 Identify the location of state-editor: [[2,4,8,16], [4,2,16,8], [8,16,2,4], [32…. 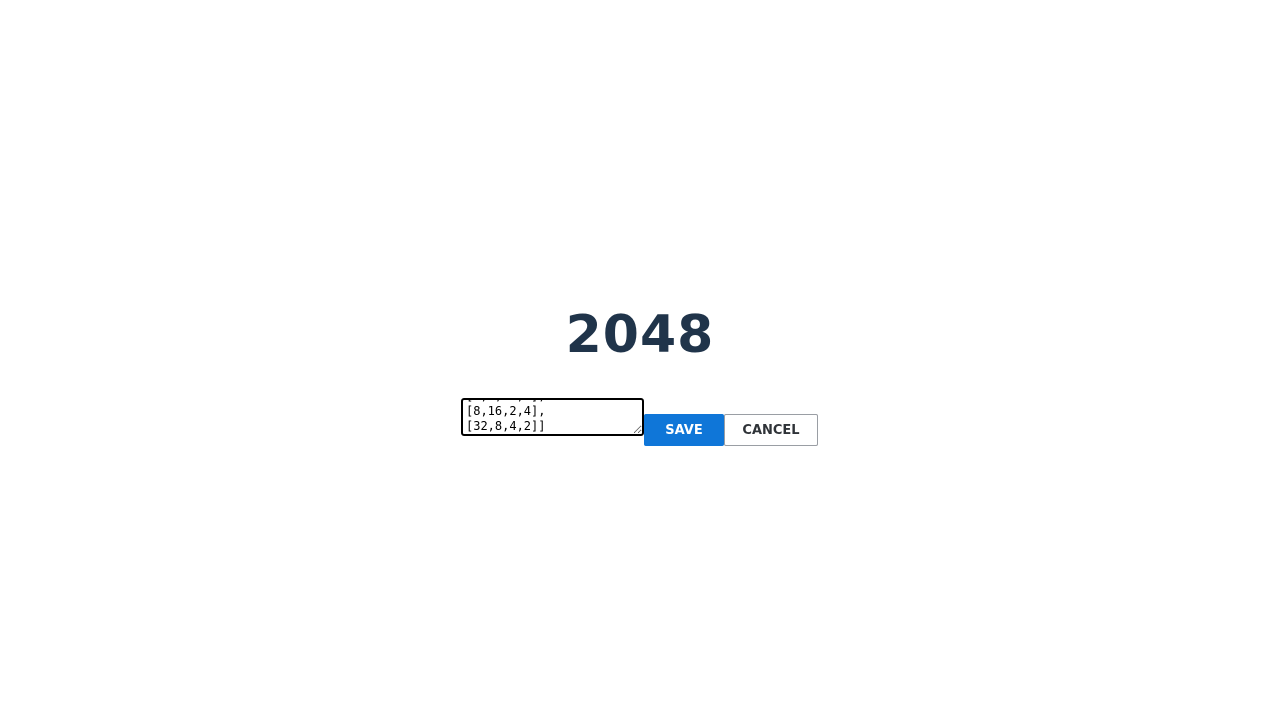
(639, 422).